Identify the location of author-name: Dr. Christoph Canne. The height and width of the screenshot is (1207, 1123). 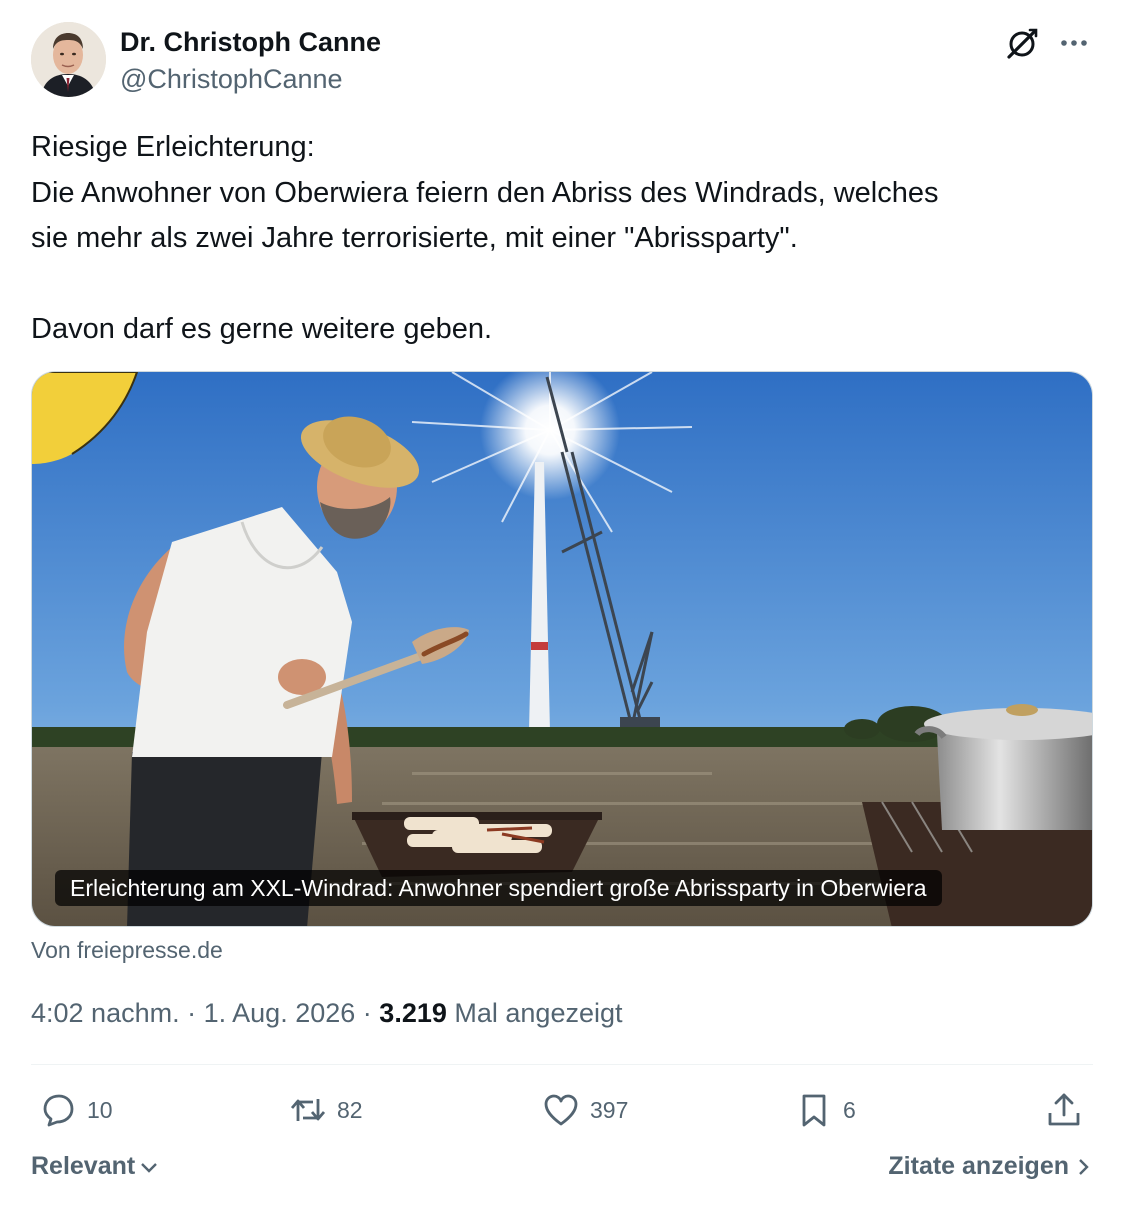
(250, 42).